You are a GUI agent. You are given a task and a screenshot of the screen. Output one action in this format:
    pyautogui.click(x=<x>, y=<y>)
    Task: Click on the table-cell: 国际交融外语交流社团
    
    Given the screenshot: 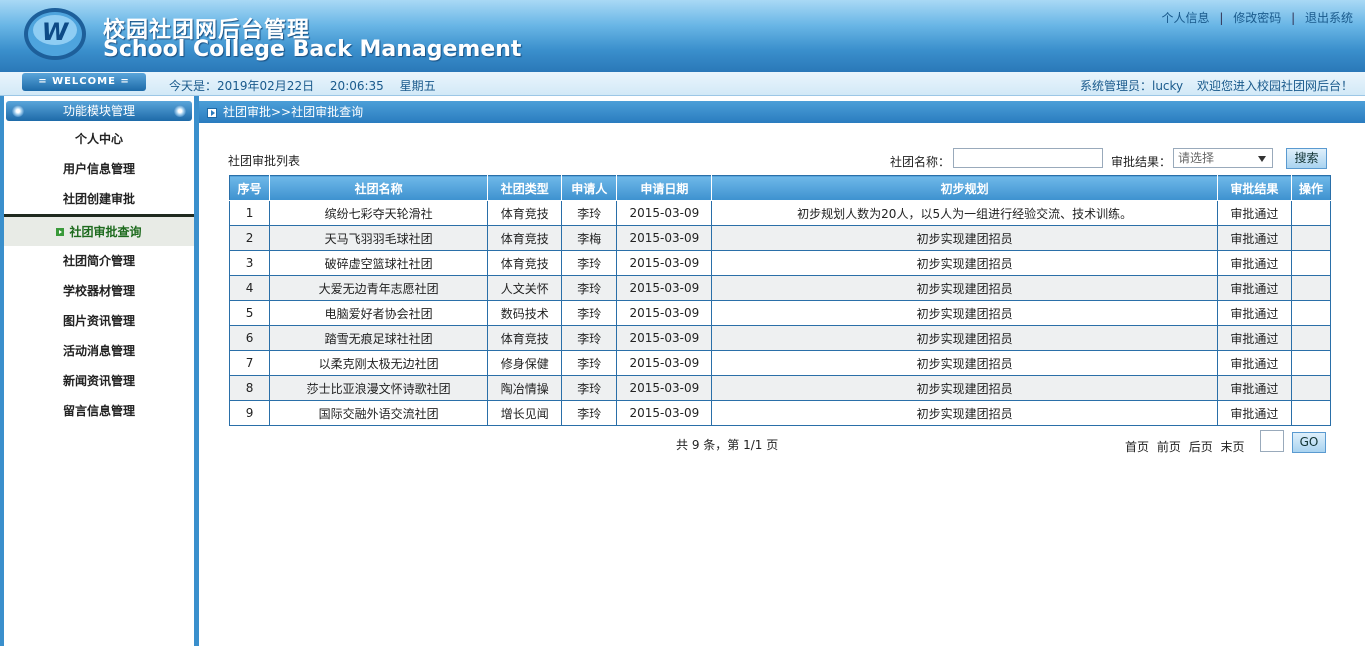 What is the action you would take?
    pyautogui.click(x=379, y=413)
    